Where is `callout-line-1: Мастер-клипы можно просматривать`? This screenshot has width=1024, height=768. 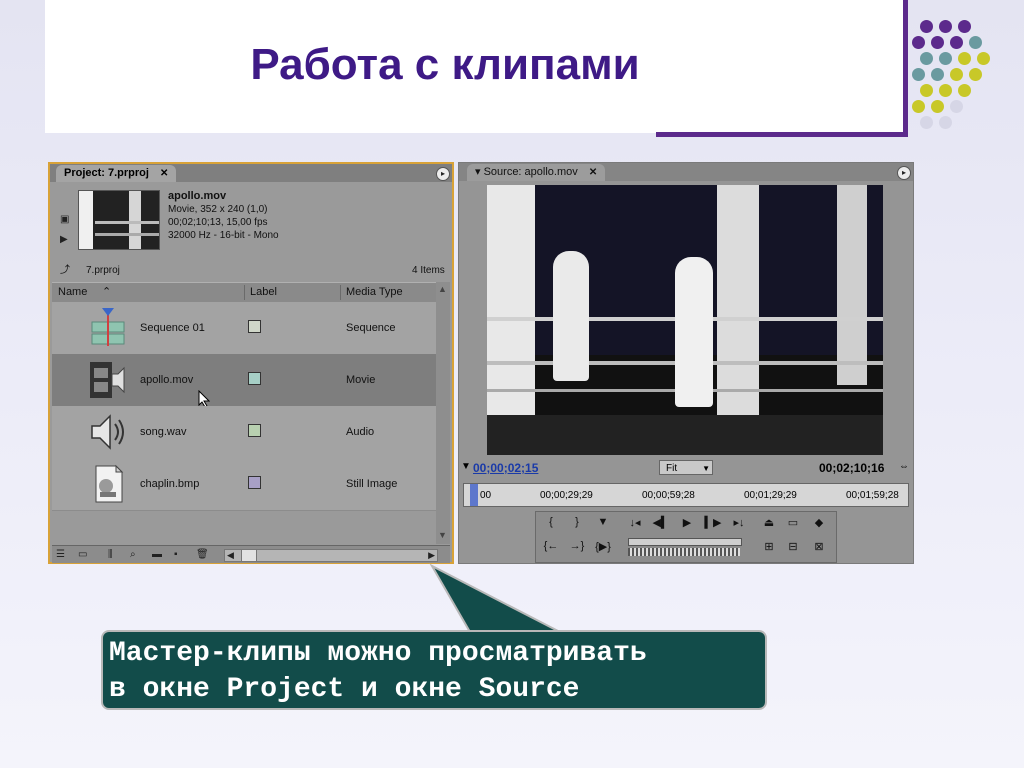
callout-line-1: Мастер-клипы можно просматривать is located at coordinates (378, 653).